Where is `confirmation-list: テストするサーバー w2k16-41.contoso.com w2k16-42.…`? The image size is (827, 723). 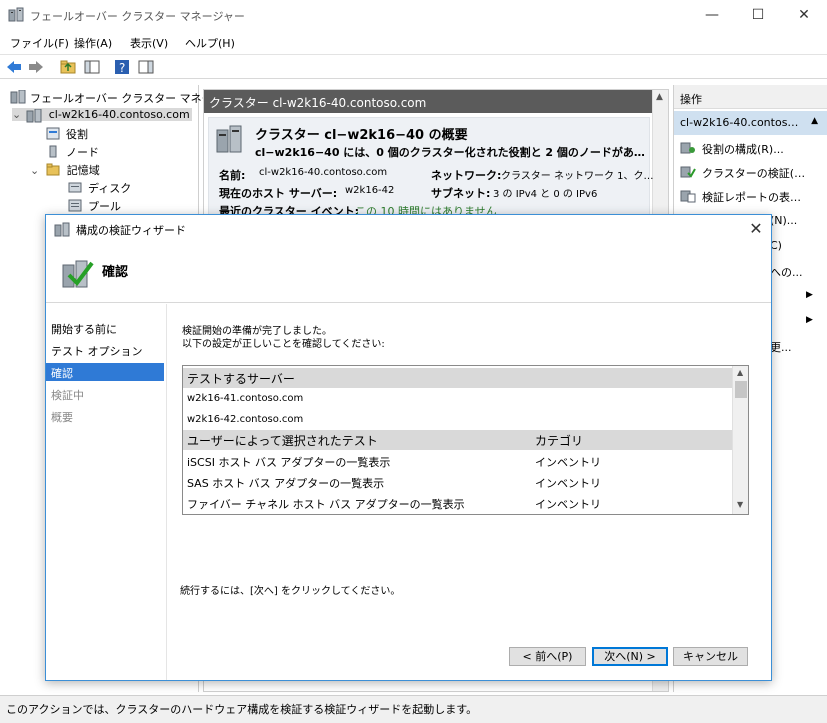 confirmation-list: テストするサーバー w2k16-41.contoso.com w2k16-42.… is located at coordinates (465, 440).